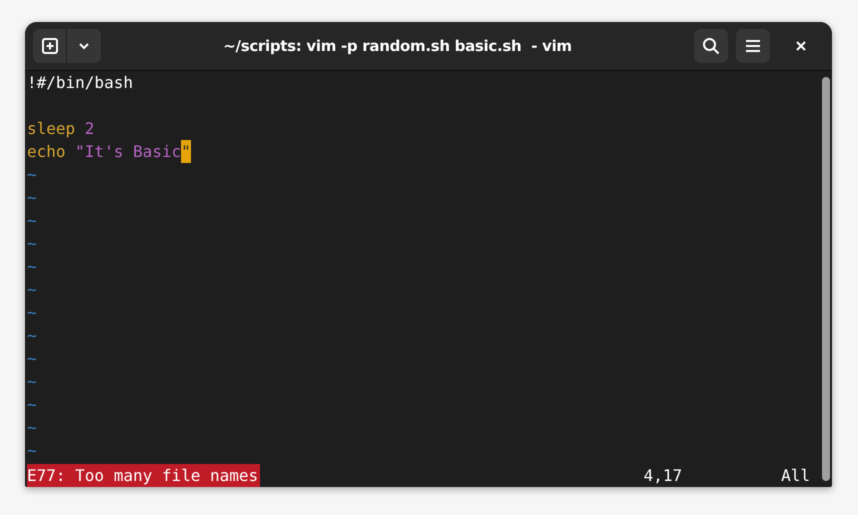 The height and width of the screenshot is (515, 858). What do you see at coordinates (128, 152) in the screenshot?
I see `code-text: "It's Basic` at bounding box center [128, 152].